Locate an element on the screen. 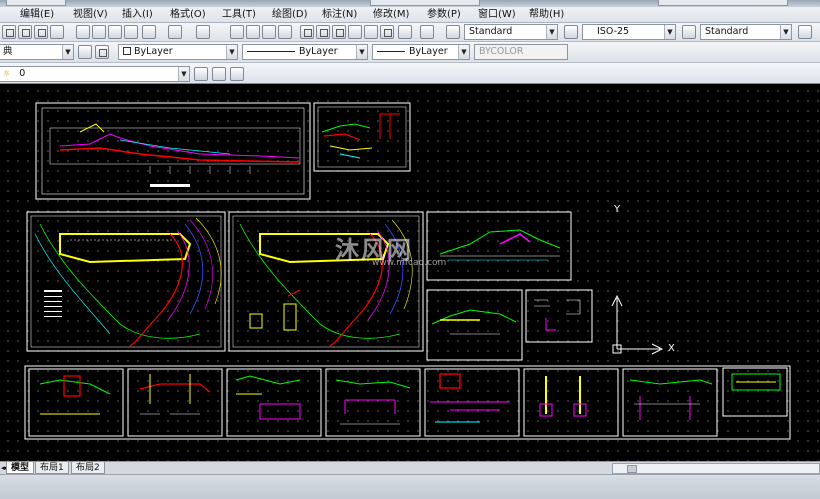 This screenshot has height=499, width=820. multileader-style-icon is located at coordinates (805, 32).